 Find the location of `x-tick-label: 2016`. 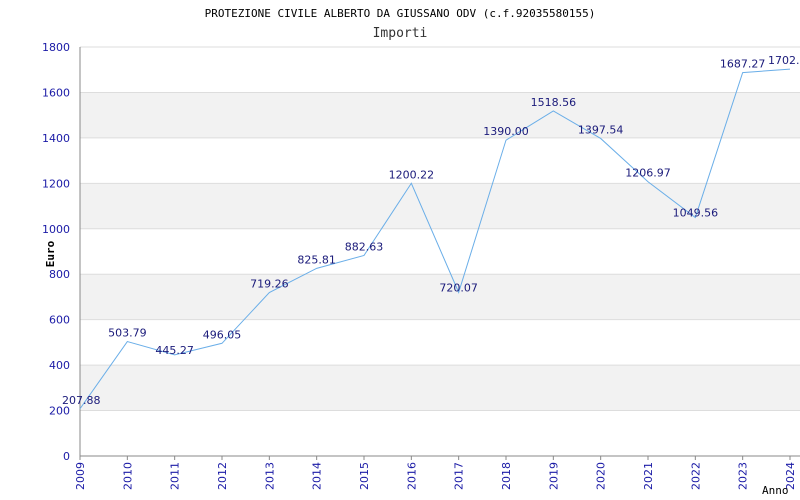

x-tick-label: 2016 is located at coordinates (411, 476).